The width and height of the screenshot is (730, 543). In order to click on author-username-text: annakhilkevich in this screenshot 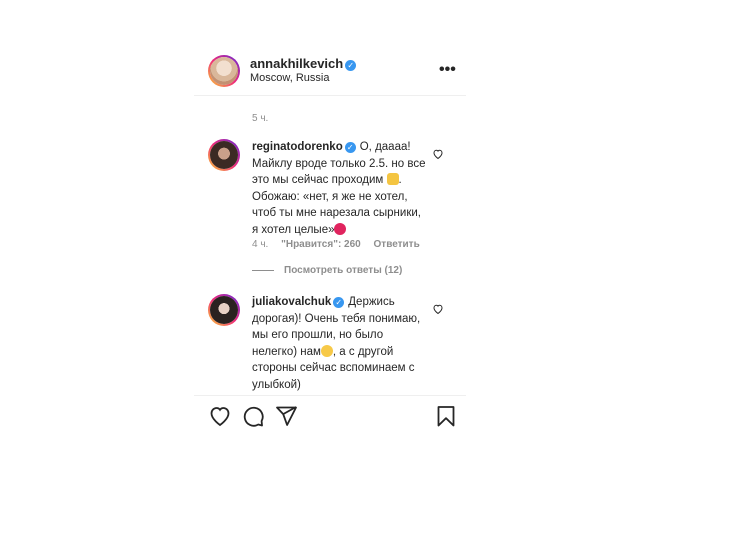, I will do `click(296, 63)`.